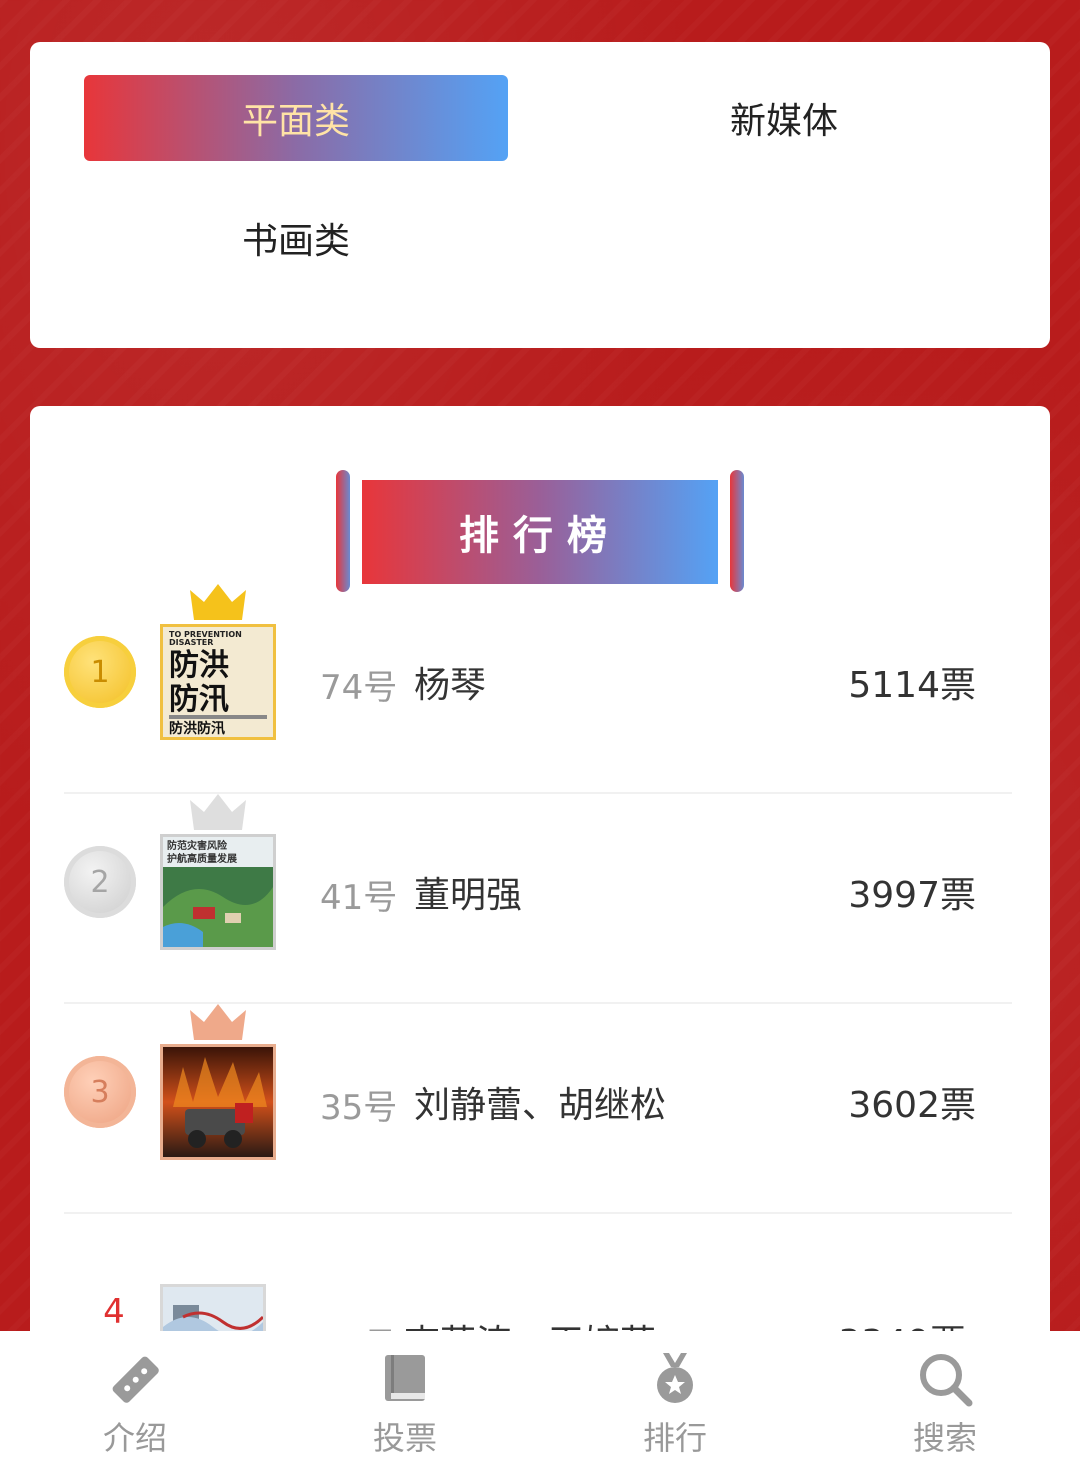 This screenshot has width=1080, height=1473. What do you see at coordinates (100, 1092) in the screenshot?
I see `bronze-medal-icon: 3` at bounding box center [100, 1092].